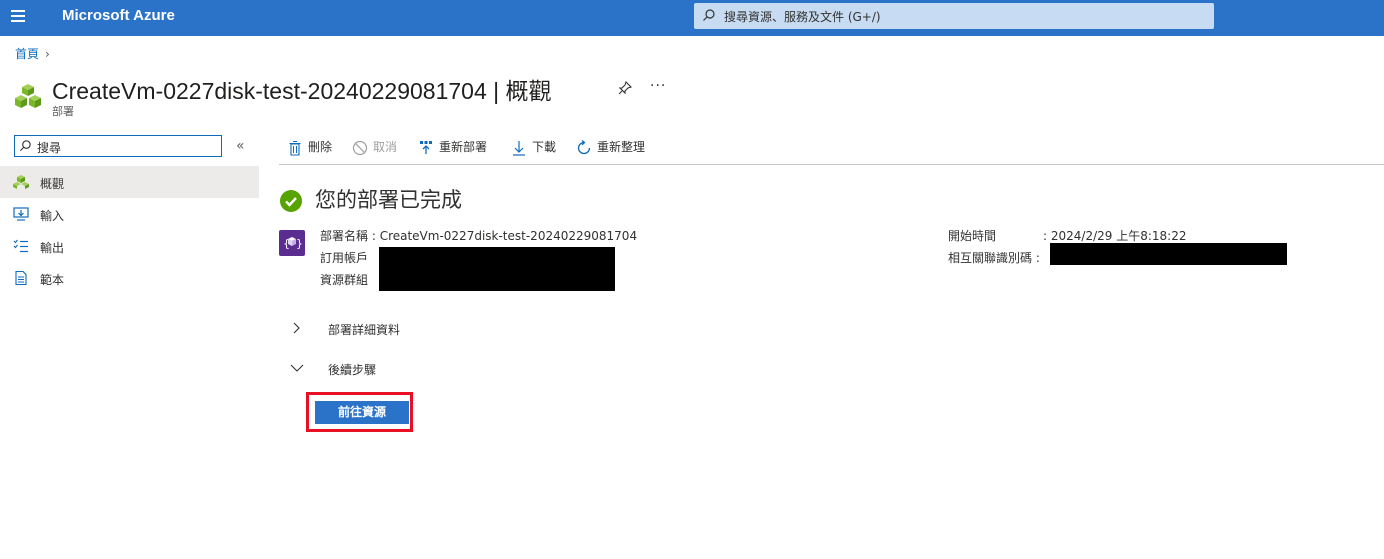 This screenshot has height=559, width=1384. I want to click on cube-braces-icon: {}, so click(293, 243).